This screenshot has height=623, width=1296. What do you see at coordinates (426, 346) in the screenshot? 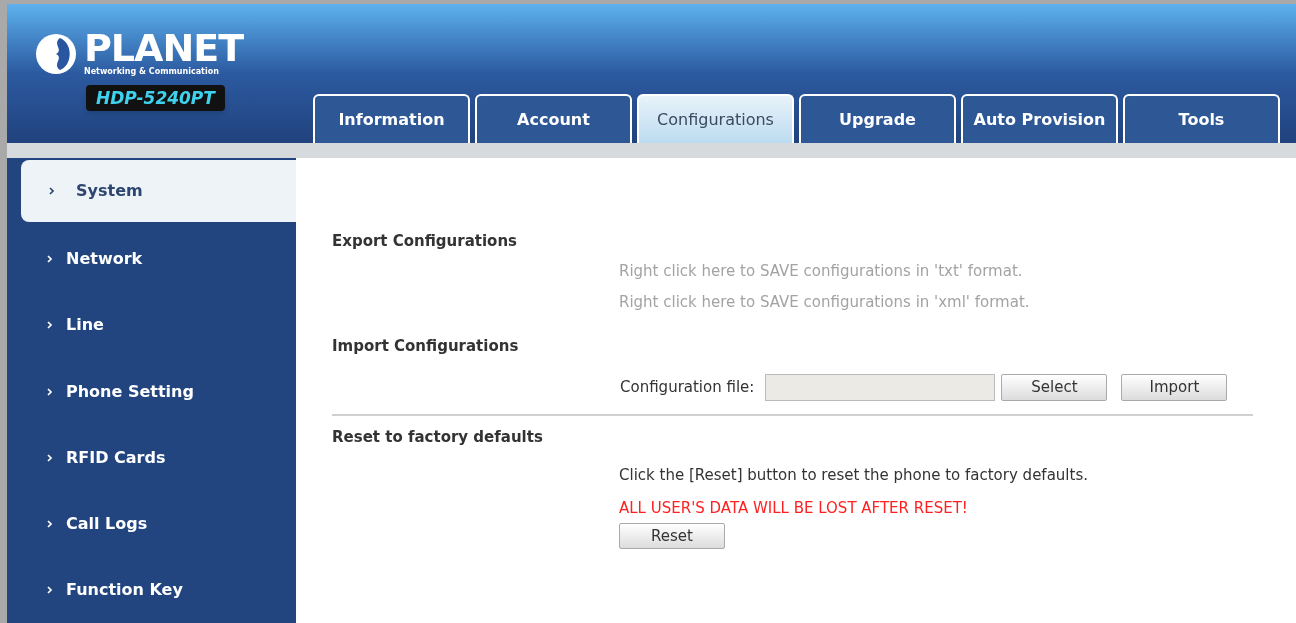
I see `section-title: Import Configurations` at bounding box center [426, 346].